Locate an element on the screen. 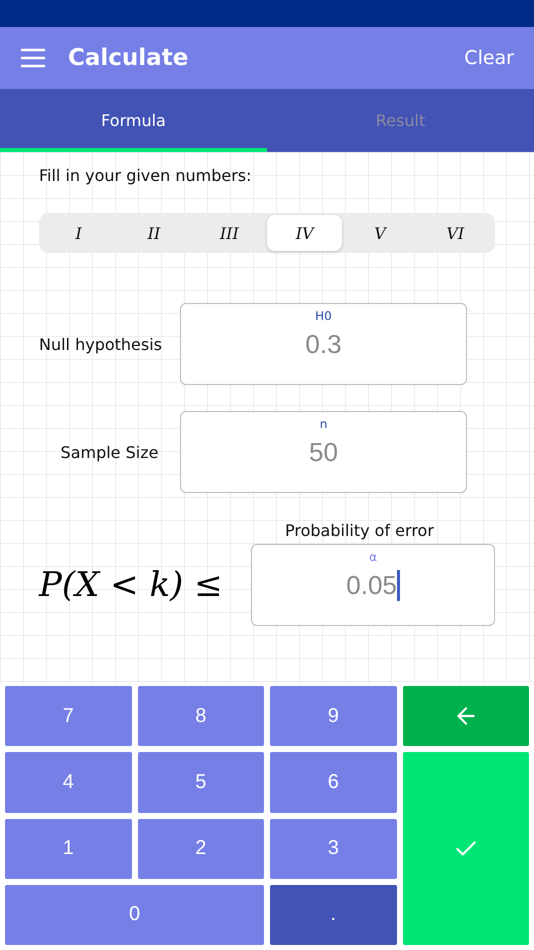 This screenshot has width=534, height=950. input-field: α 0.05 is located at coordinates (373, 585).